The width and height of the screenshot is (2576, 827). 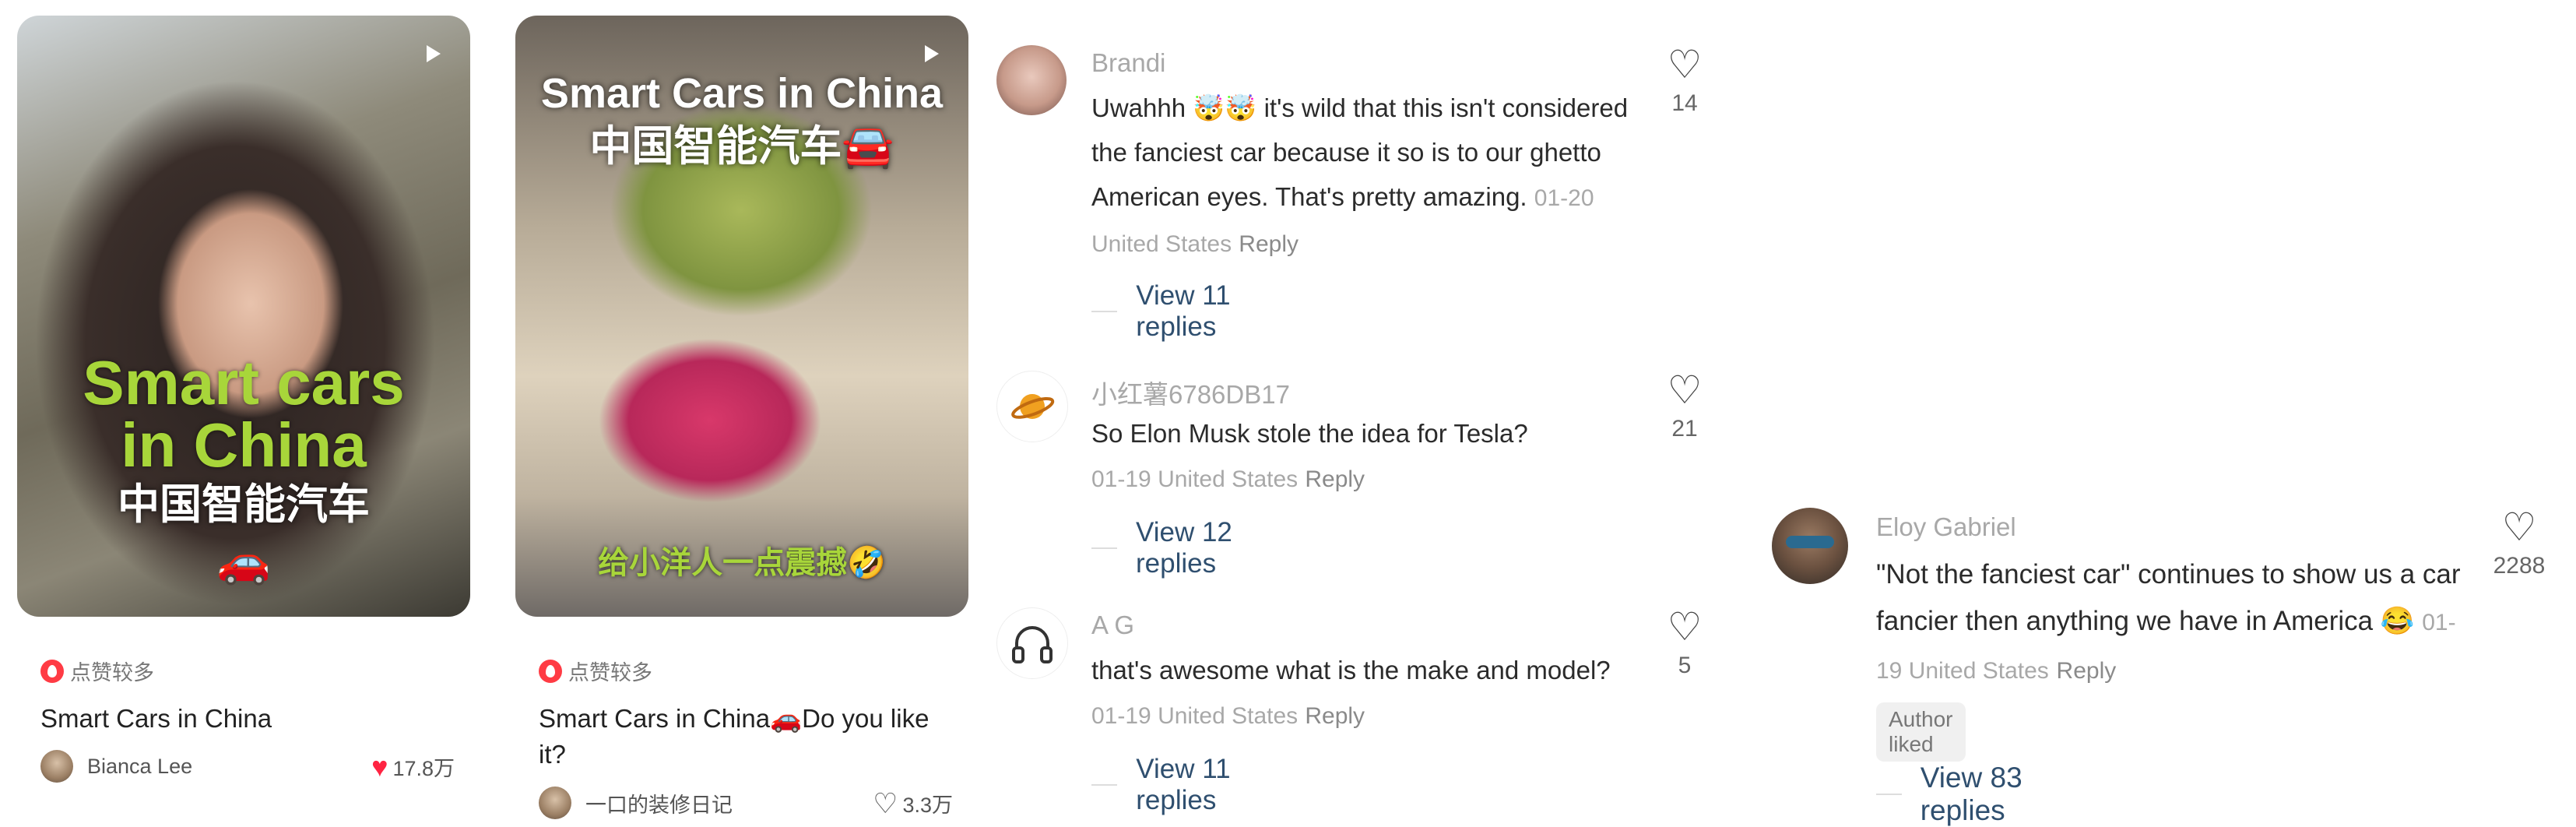 I want to click on comment-username: Eloy Gabriel, so click(x=1946, y=527).